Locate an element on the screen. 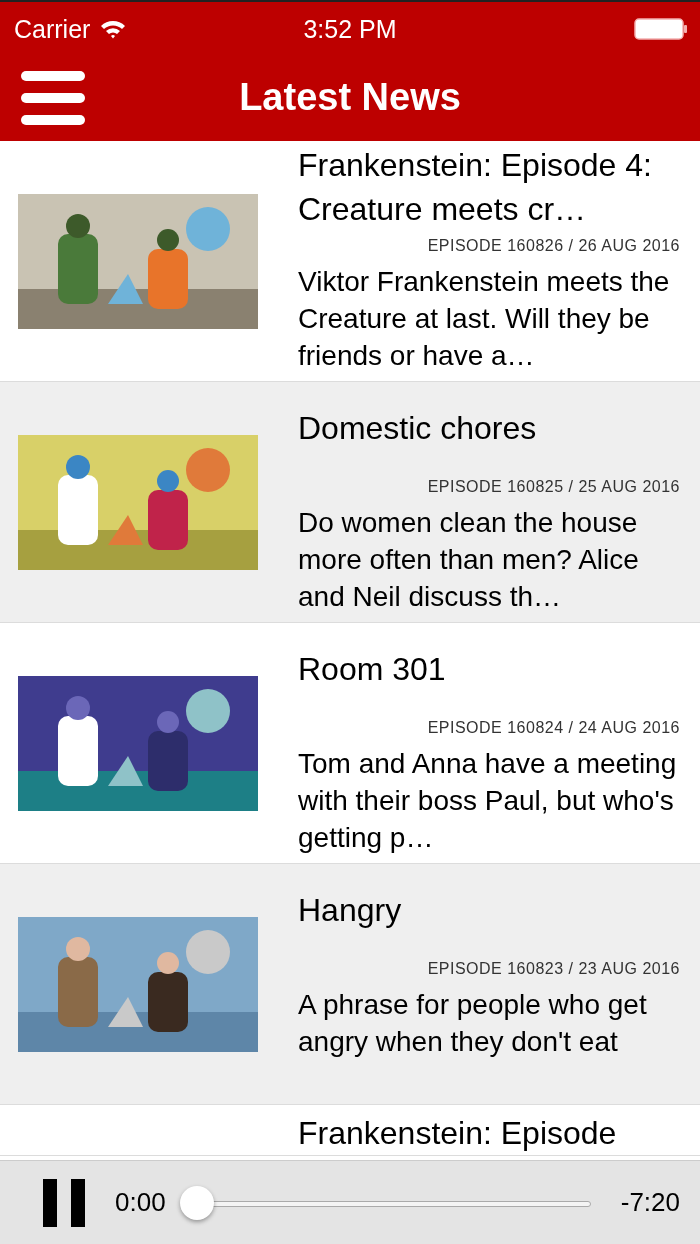 Image resolution: width=700 pixels, height=1244 pixels. episode-date: EPISODE 160825 / 25 AUG 2016 is located at coordinates (553, 487).